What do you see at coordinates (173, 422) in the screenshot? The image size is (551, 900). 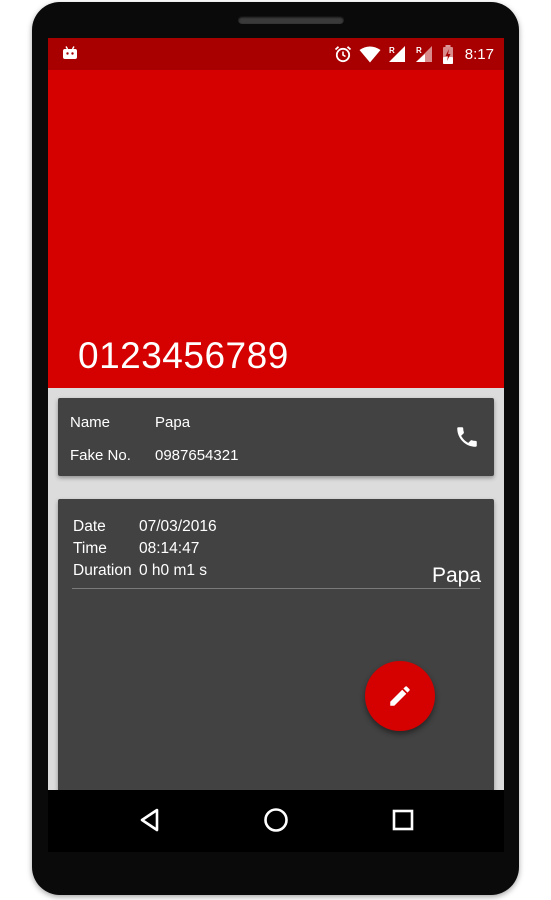 I see `name-value: Papa` at bounding box center [173, 422].